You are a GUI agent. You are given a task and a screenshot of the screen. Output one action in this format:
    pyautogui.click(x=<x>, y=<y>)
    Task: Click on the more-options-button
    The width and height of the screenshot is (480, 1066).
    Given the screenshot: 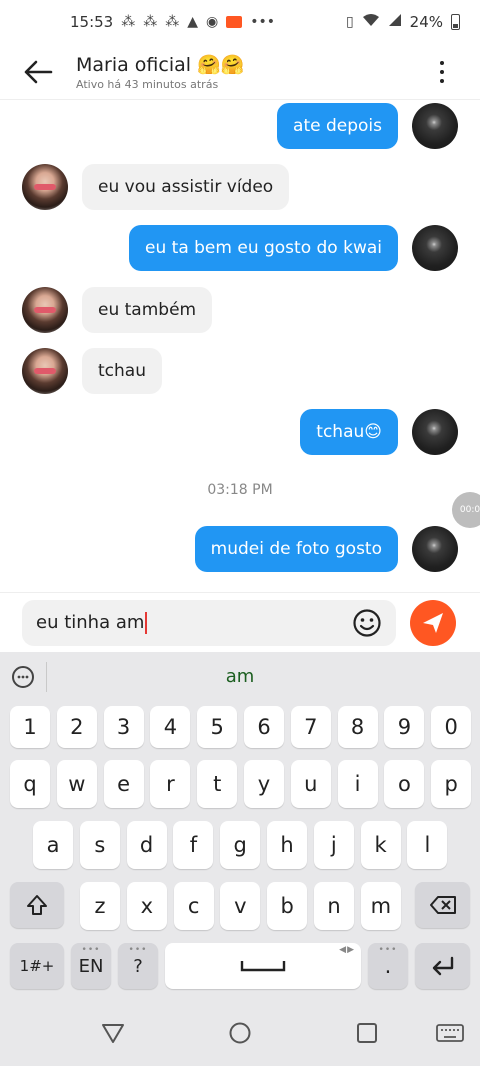 What is the action you would take?
    pyautogui.click(x=442, y=72)
    